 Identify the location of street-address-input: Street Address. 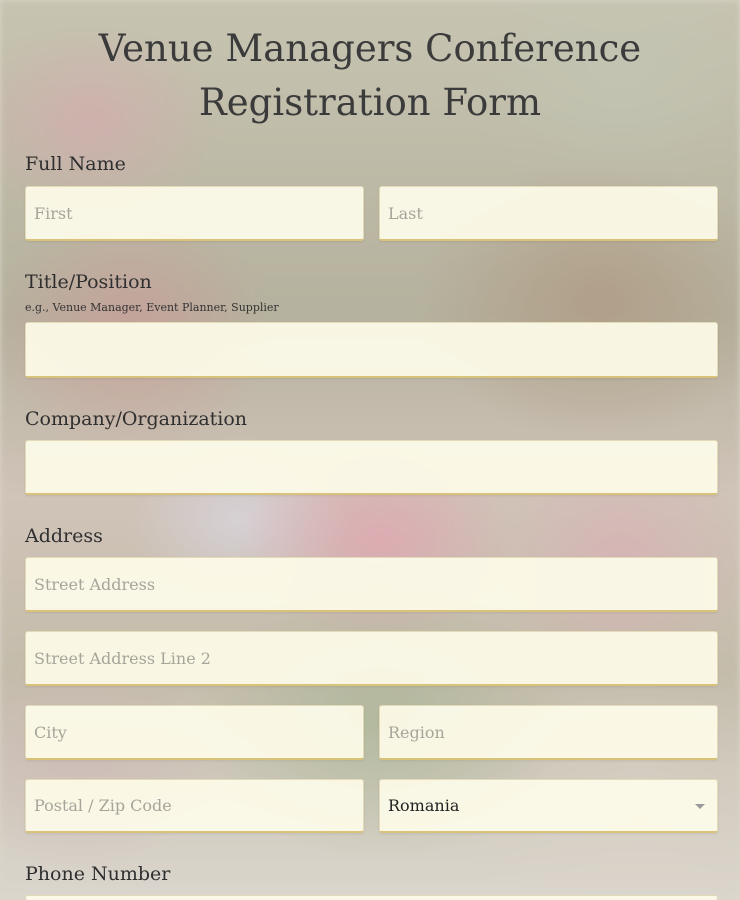
(371, 584).